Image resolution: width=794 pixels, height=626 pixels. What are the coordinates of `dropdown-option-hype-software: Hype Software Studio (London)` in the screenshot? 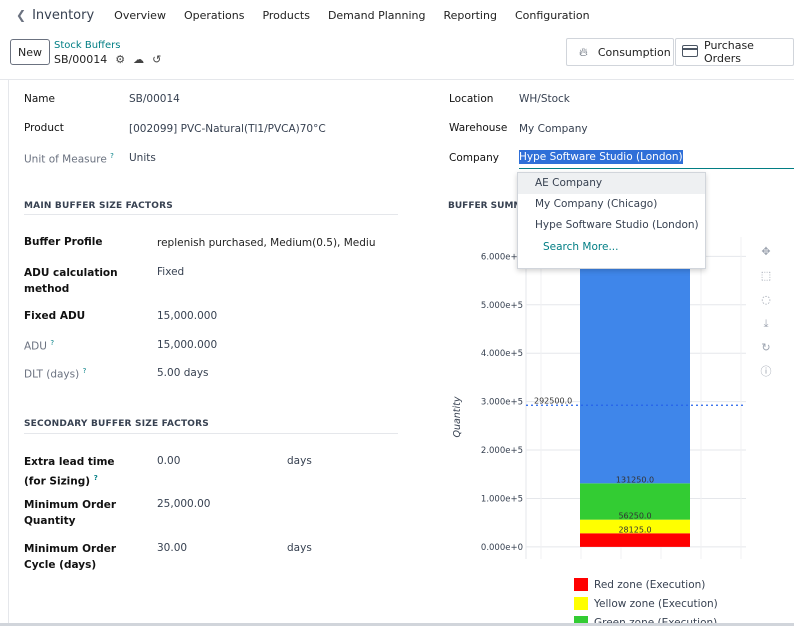 It's located at (611, 225).